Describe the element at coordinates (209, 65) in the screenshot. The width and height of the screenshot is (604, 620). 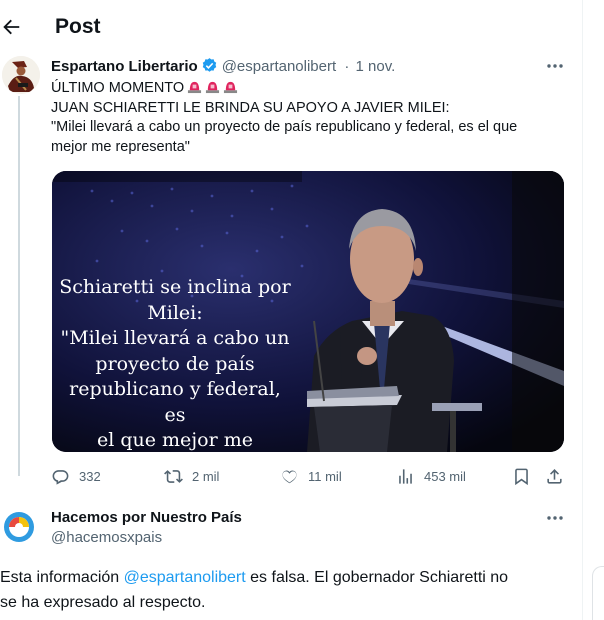
I see `verified-badge-icon` at that location.